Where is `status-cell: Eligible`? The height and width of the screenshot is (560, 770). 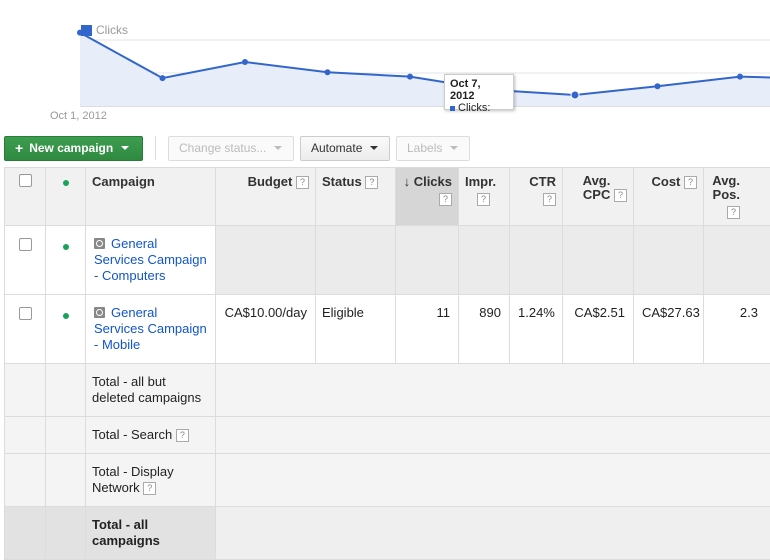 status-cell: Eligible is located at coordinates (356, 329).